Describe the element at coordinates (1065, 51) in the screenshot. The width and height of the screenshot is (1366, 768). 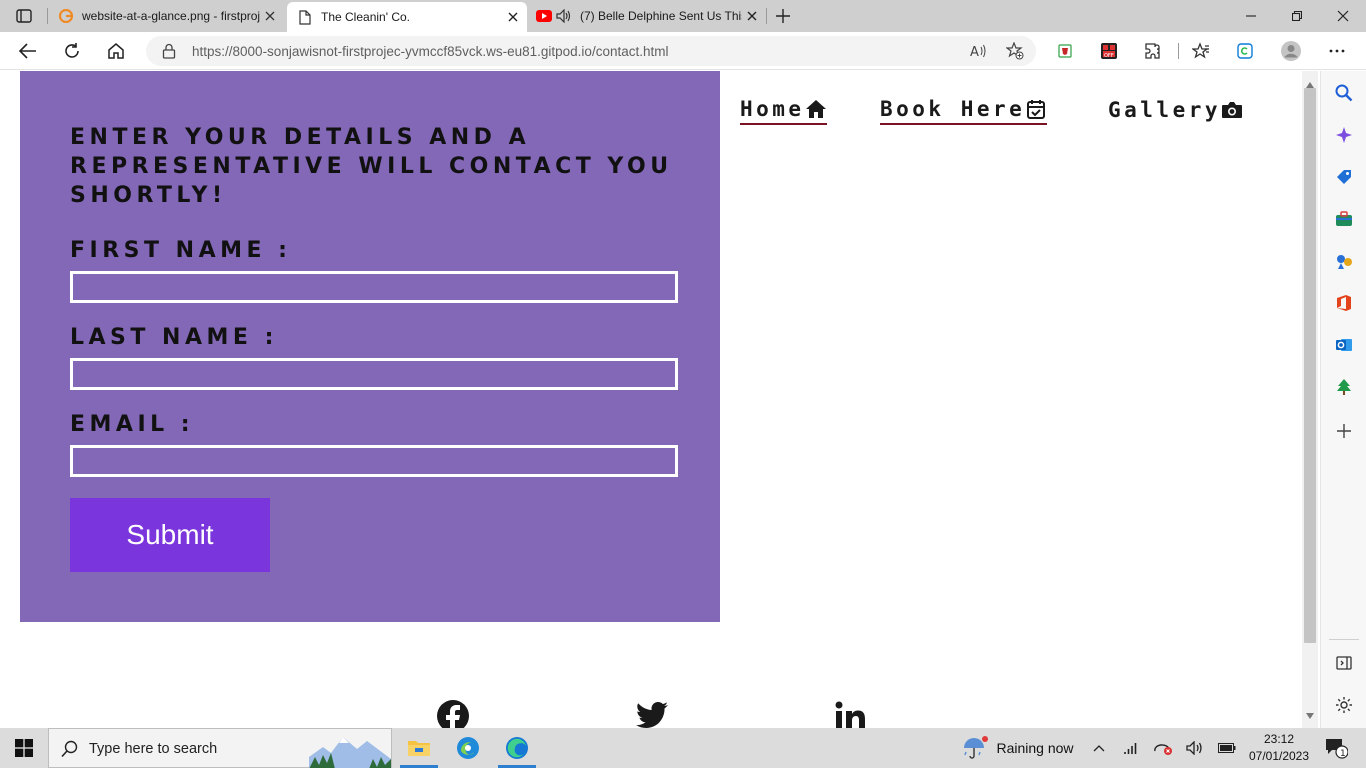
I see `extension-shield-icon` at that location.